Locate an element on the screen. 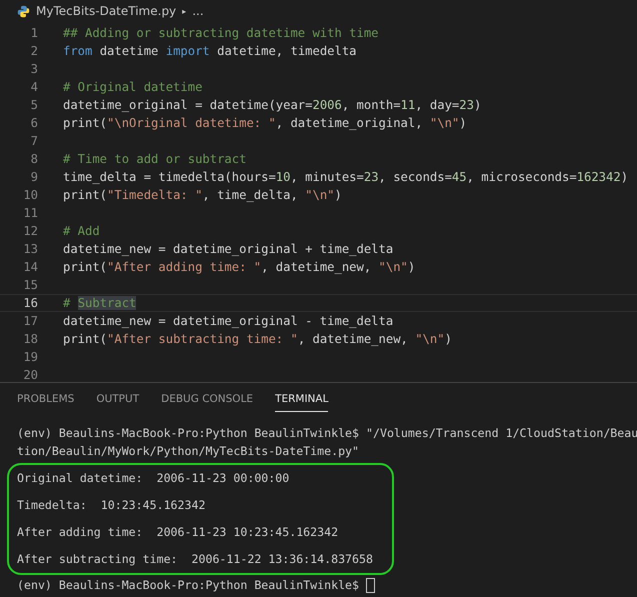 This screenshot has width=637, height=597. output-line: Timedelta: 10:23:45.162342 is located at coordinates (111, 505).